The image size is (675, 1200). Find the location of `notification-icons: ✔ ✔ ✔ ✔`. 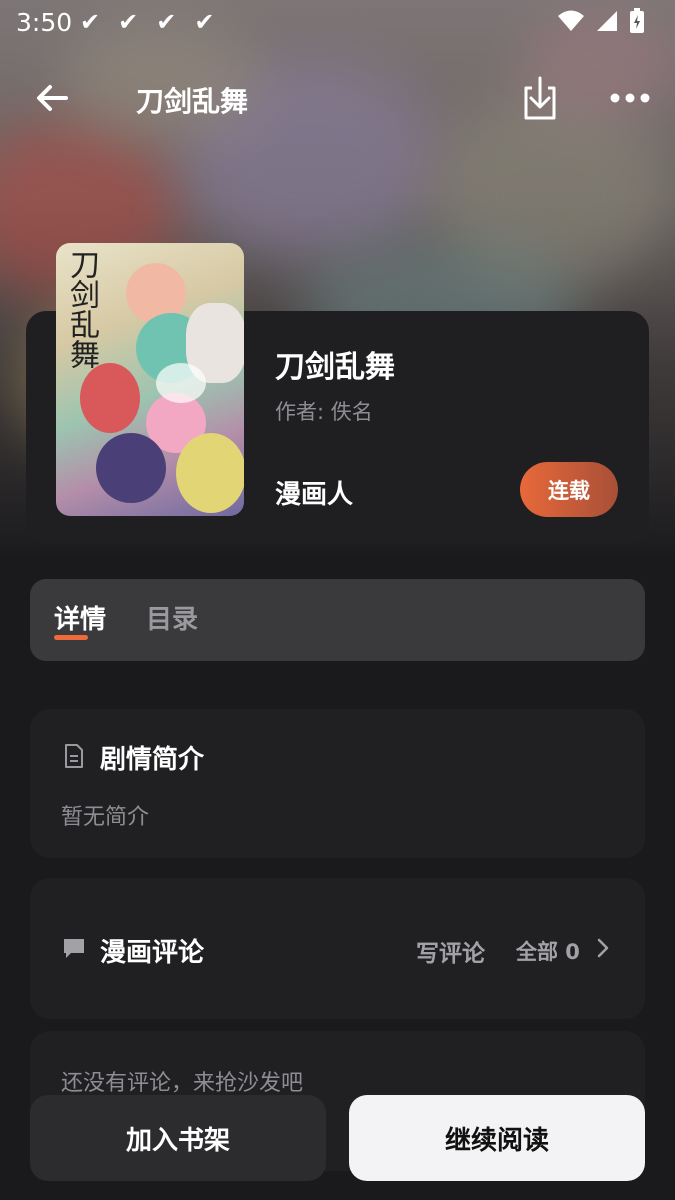

notification-icons: ✔ ✔ ✔ ✔ is located at coordinates (147, 22).